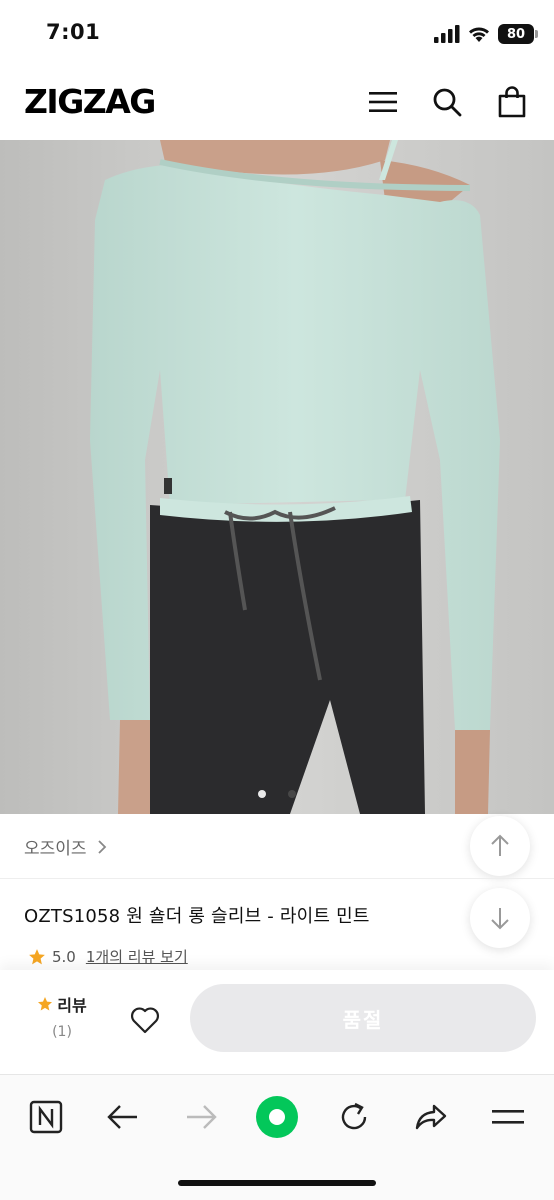  Describe the element at coordinates (277, 34) in the screenshot. I see `status-bar: 7:01 80` at that location.